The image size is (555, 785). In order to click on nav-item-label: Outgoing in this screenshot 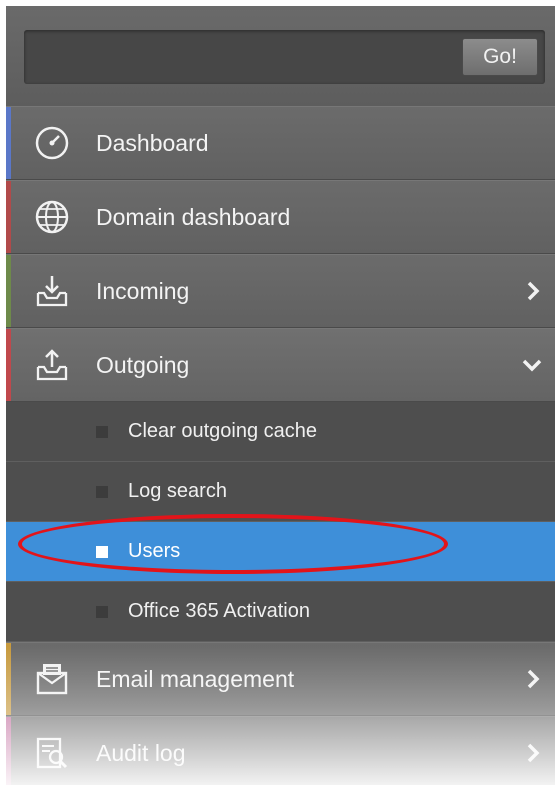, I will do `click(143, 364)`.